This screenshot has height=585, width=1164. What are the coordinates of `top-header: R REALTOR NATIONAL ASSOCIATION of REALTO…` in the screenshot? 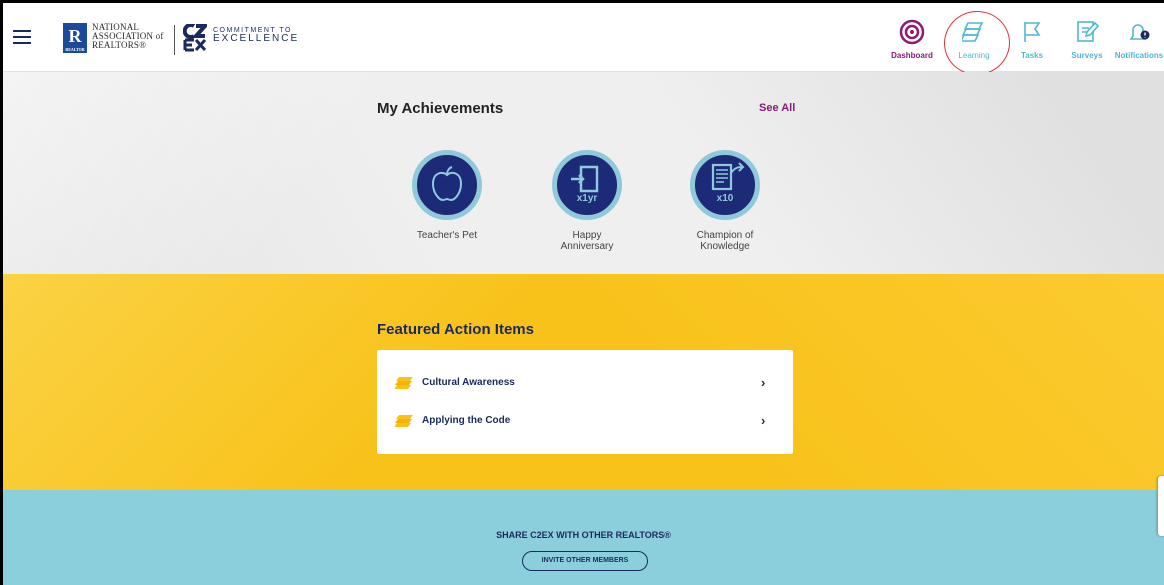 It's located at (583, 41).